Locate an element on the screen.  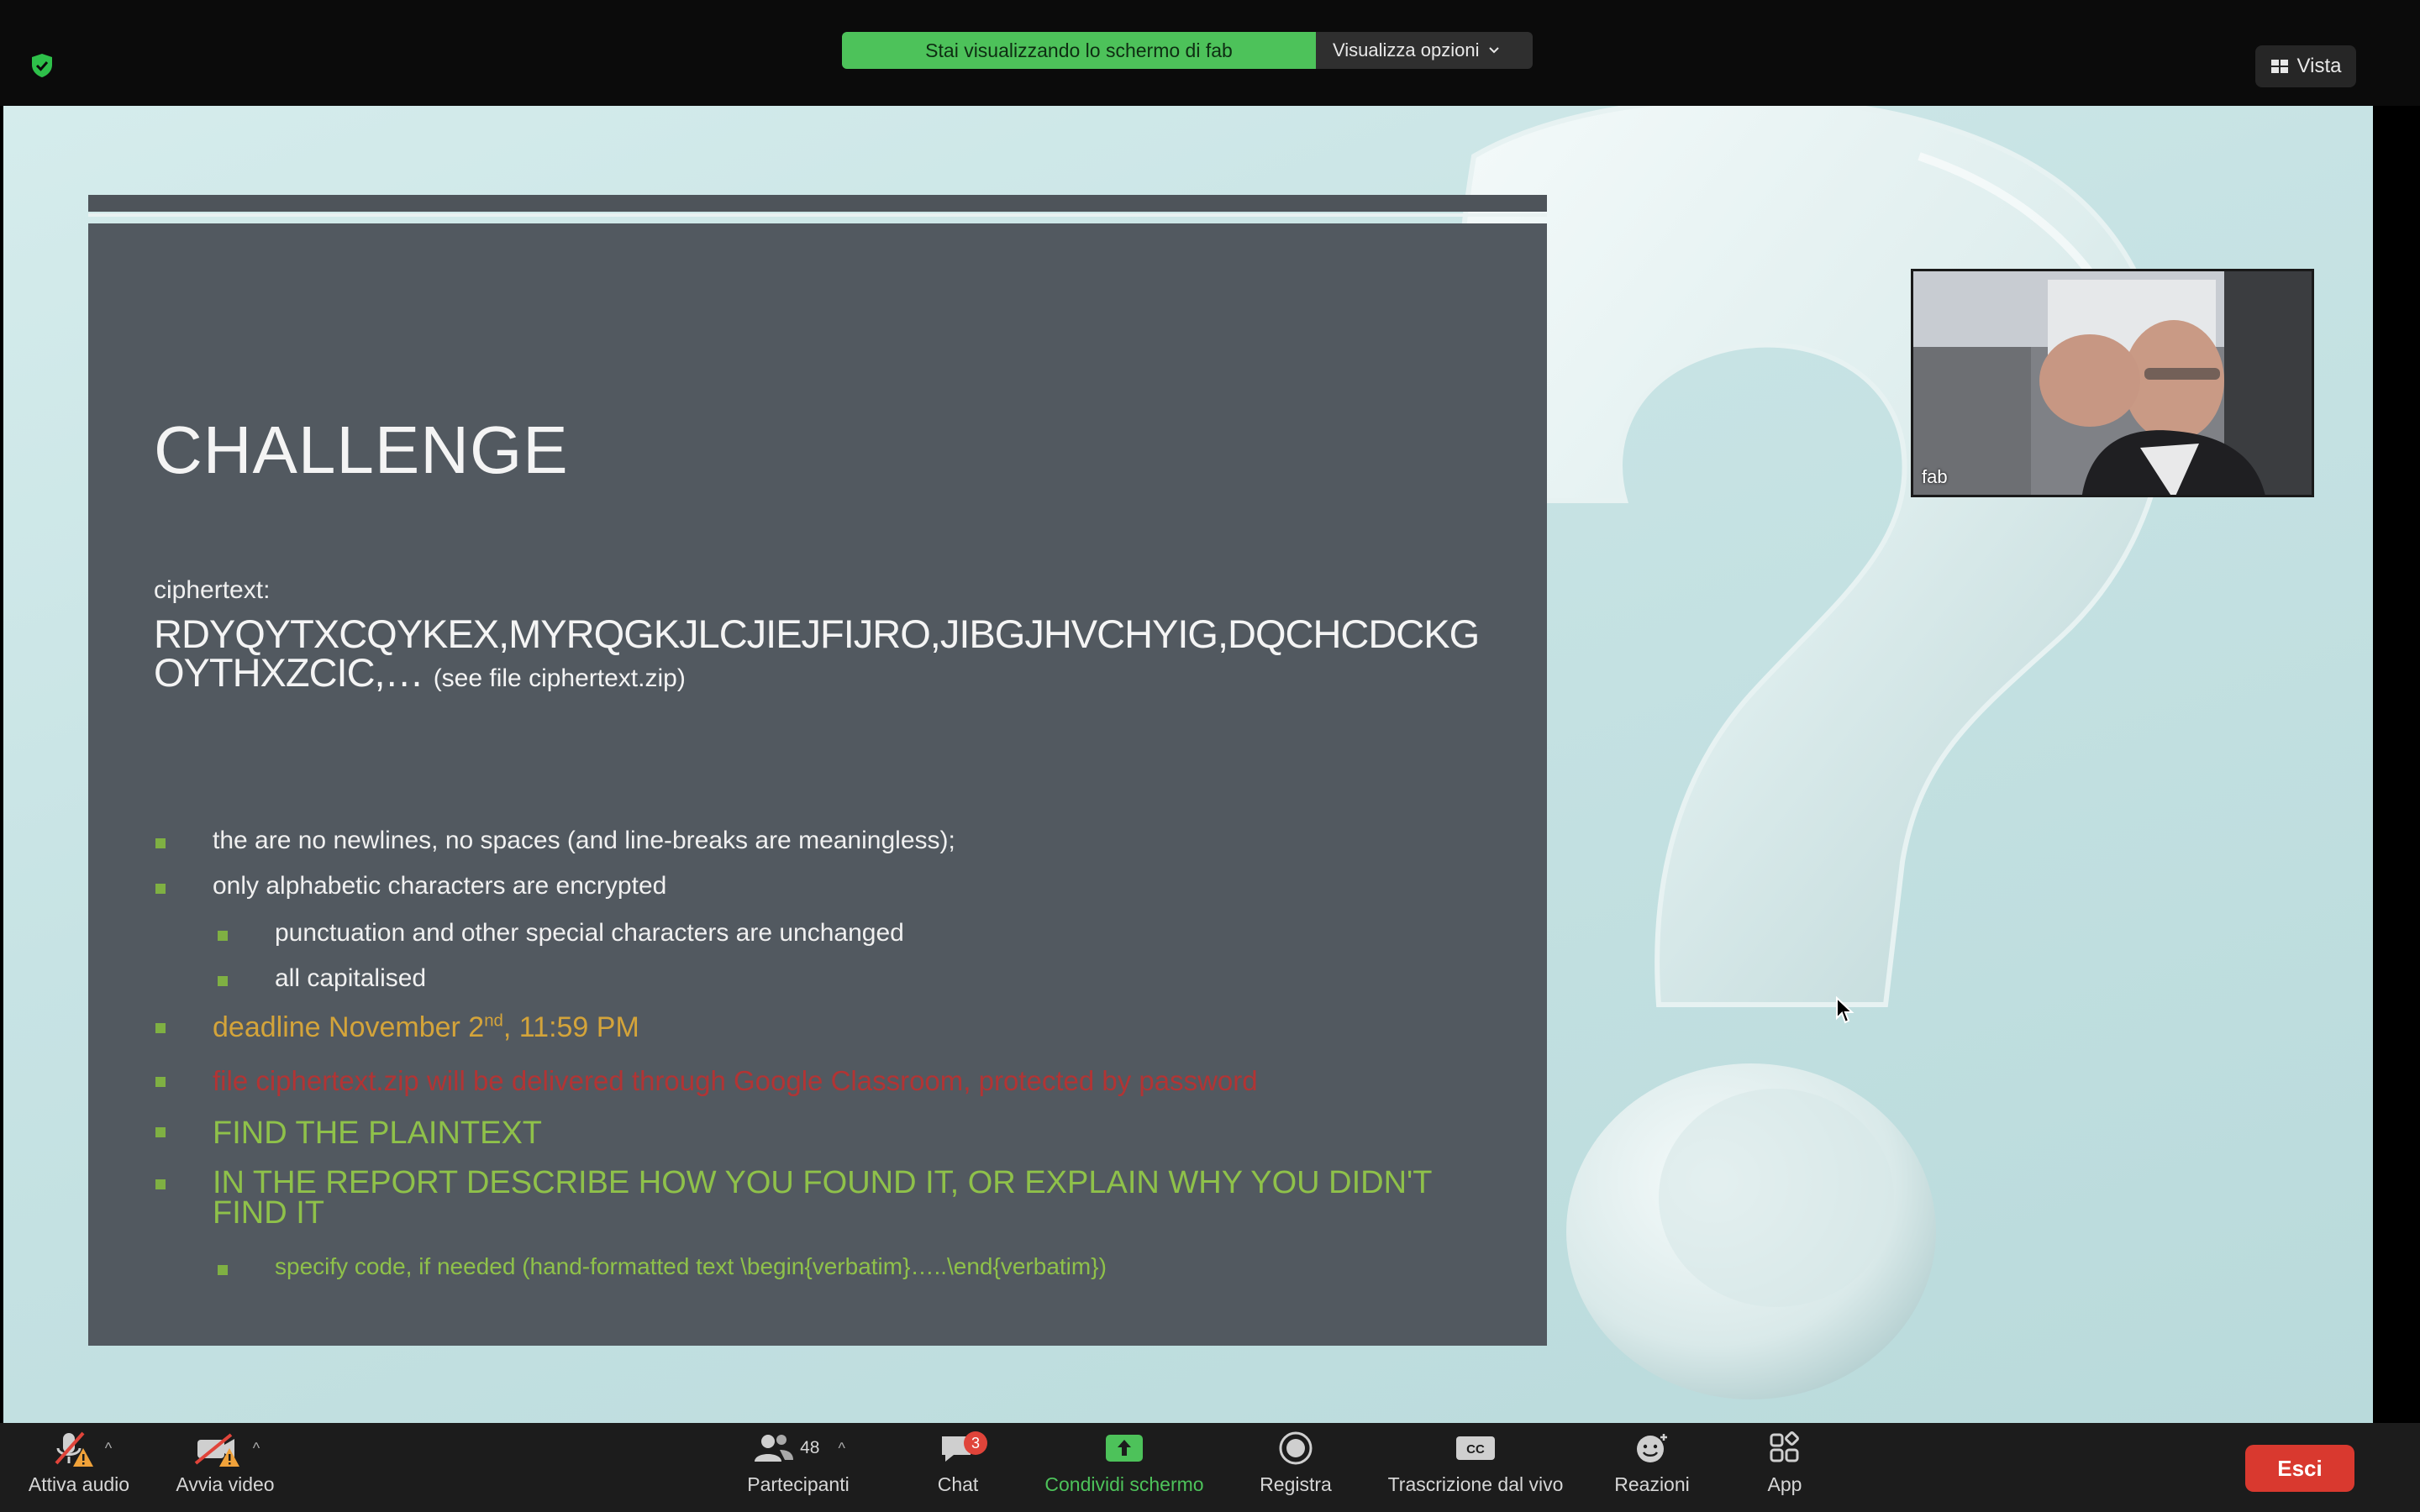
chat-label: Chat is located at coordinates (958, 1484).